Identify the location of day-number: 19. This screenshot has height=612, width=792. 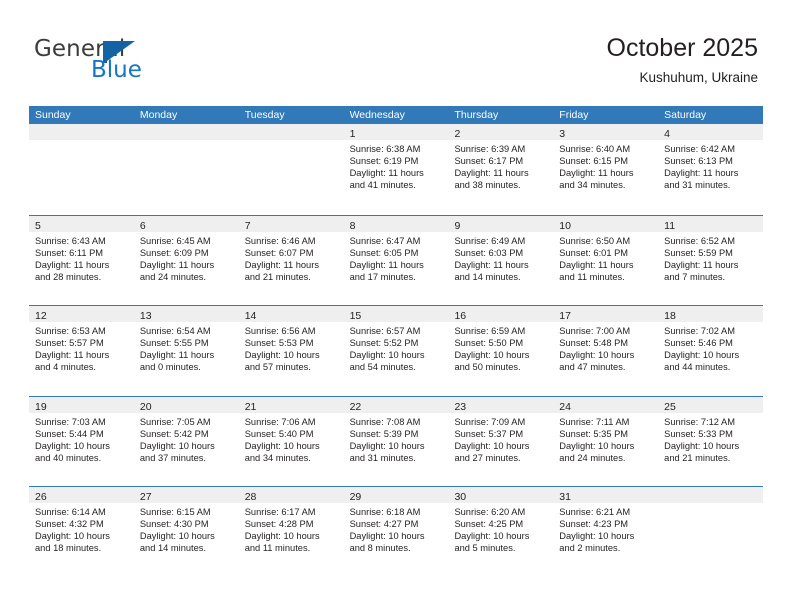
(41, 406).